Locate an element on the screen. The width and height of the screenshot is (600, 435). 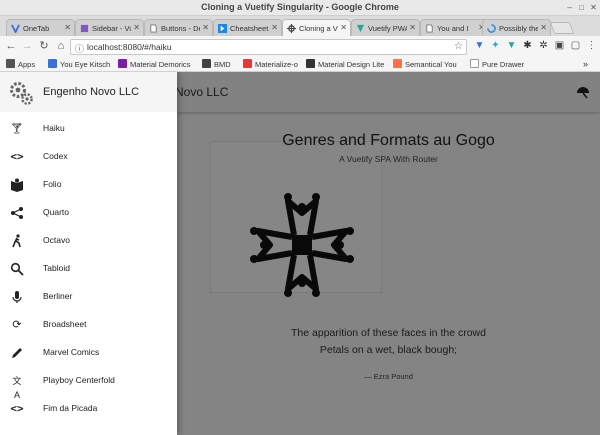
nav-item-label: Playboy Centerfold is located at coordinates (79, 380).